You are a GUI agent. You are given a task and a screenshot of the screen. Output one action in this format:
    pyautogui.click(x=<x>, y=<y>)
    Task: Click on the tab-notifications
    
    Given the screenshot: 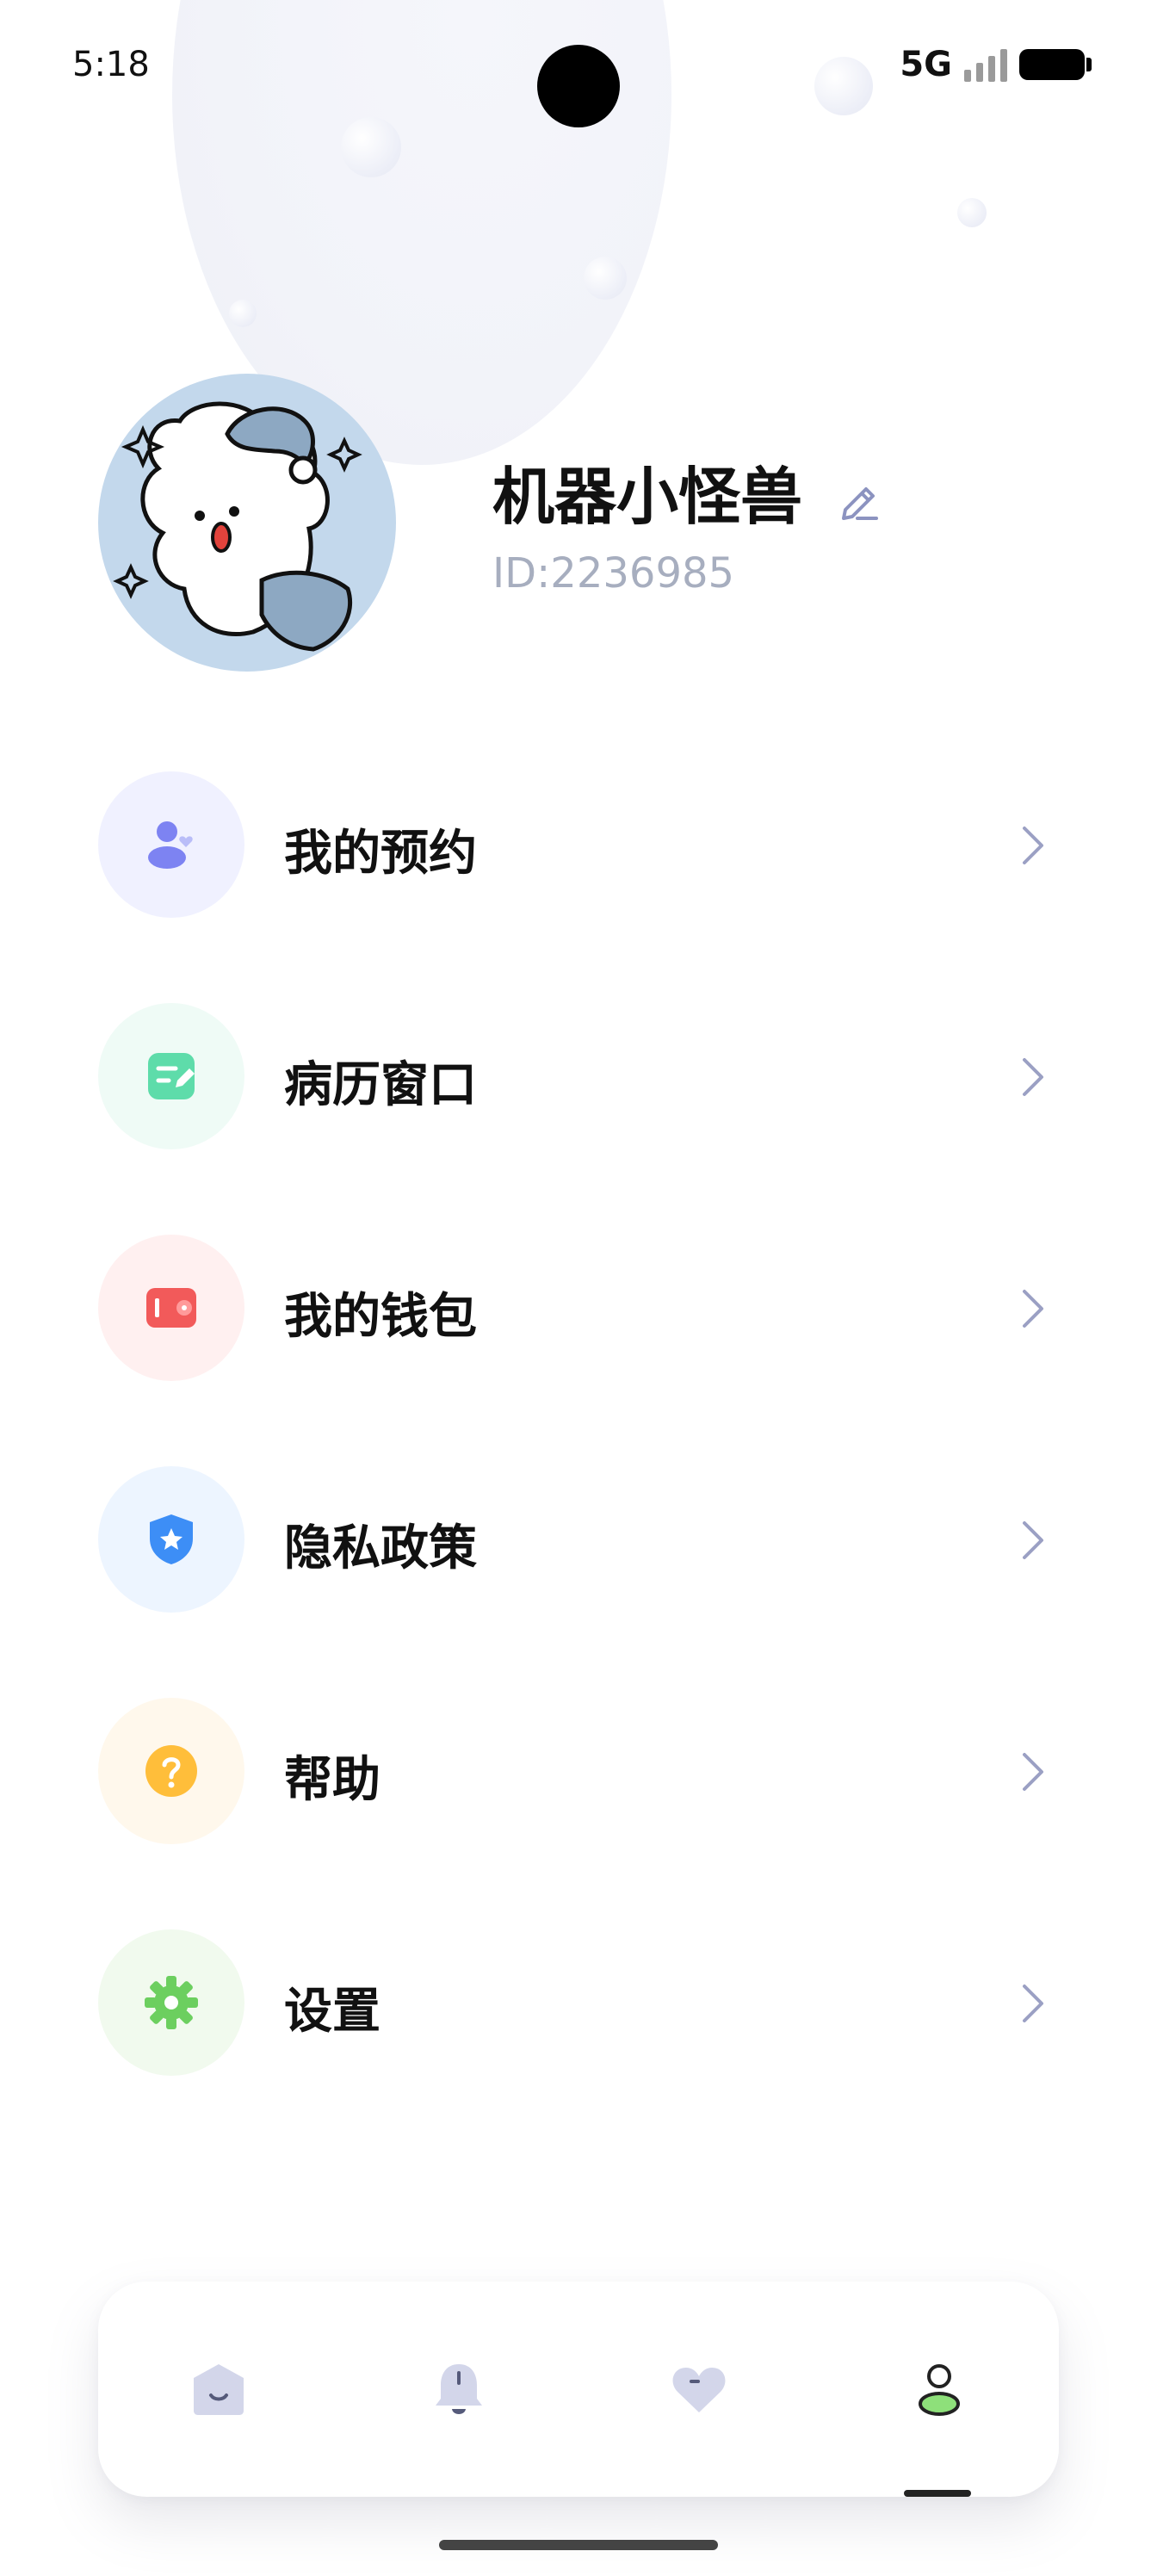 What is the action you would take?
    pyautogui.click(x=459, y=2389)
    